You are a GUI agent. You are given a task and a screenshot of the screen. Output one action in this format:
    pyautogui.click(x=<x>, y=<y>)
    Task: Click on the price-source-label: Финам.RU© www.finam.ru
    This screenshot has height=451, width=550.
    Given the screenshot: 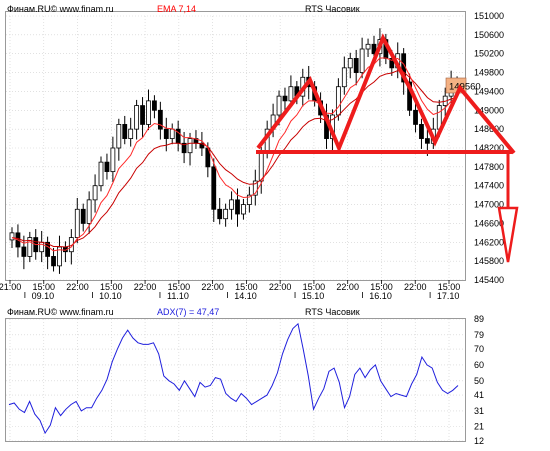 What is the action you would take?
    pyautogui.click(x=60, y=9)
    